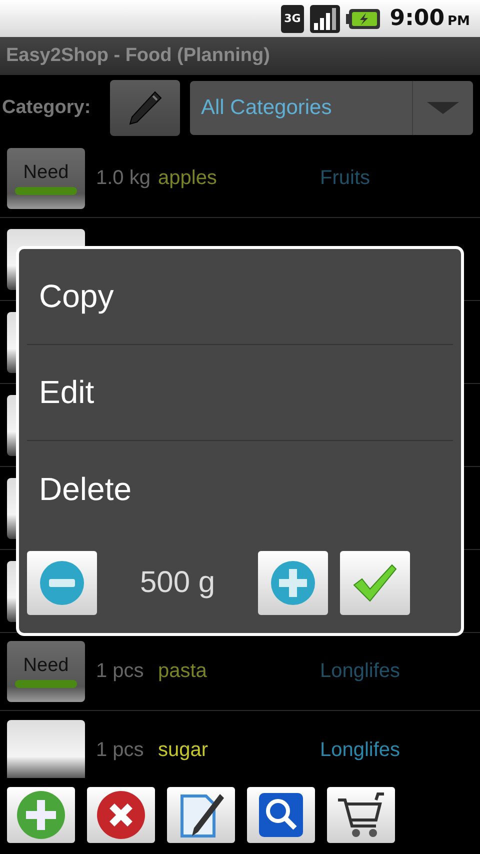 The width and height of the screenshot is (480, 854). Describe the element at coordinates (292, 18) in the screenshot. I see `network-icon: 3G` at that location.